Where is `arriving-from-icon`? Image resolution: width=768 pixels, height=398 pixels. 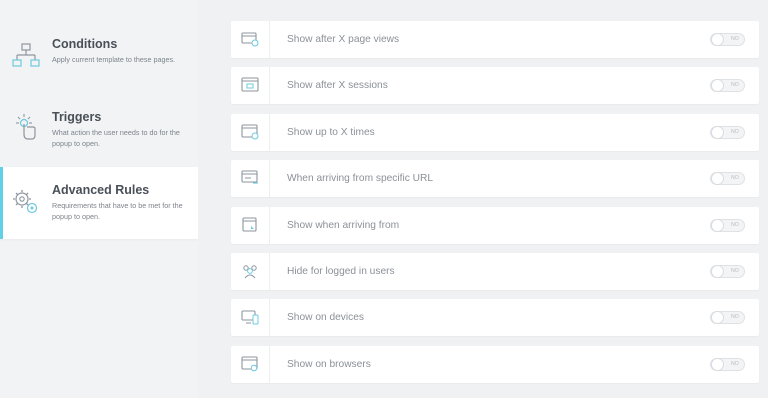 arriving-from-icon is located at coordinates (249, 224).